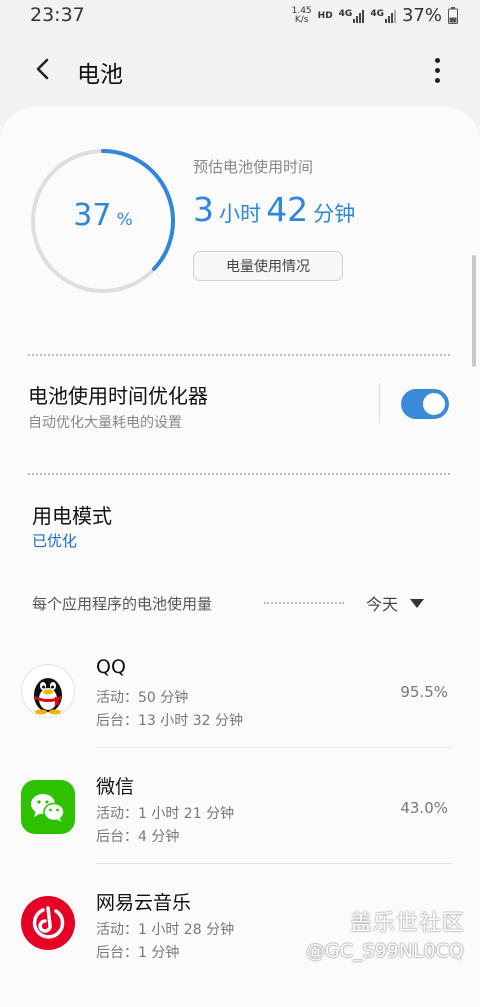 This screenshot has height=1007, width=480. I want to click on watermark-title: 盖乐世社区, so click(408, 923).